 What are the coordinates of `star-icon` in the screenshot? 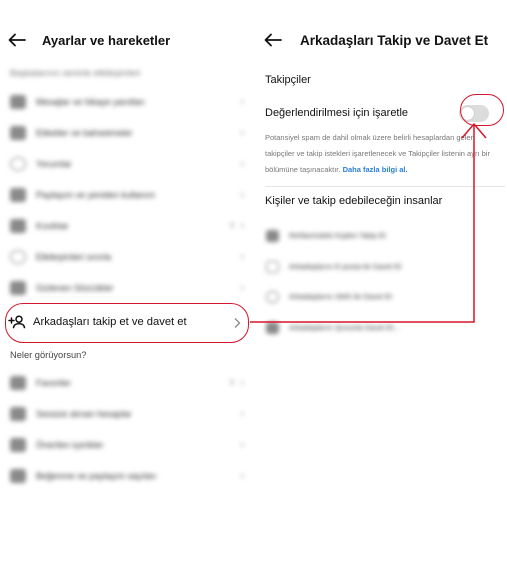 It's located at (18, 382).